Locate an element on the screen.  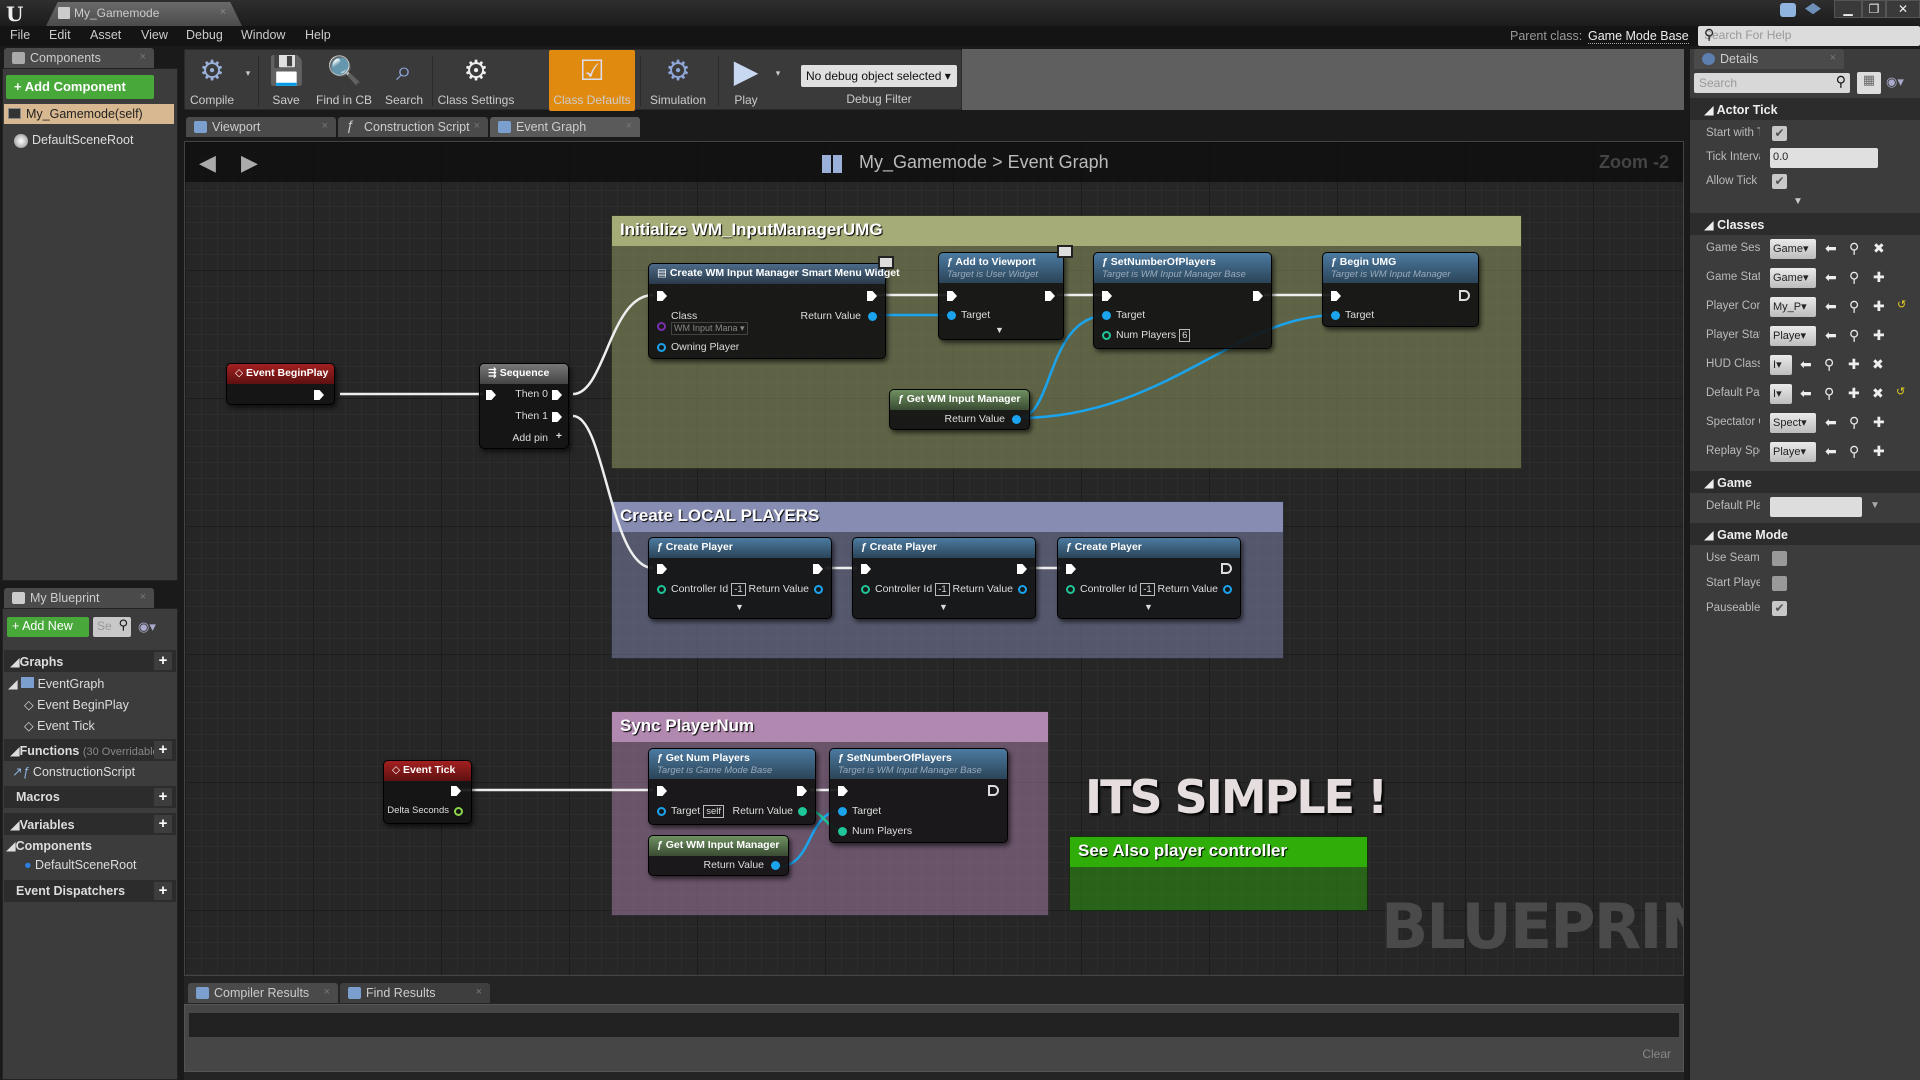
section-game-mode: ◢ Game Mode is located at coordinates (1805, 534).